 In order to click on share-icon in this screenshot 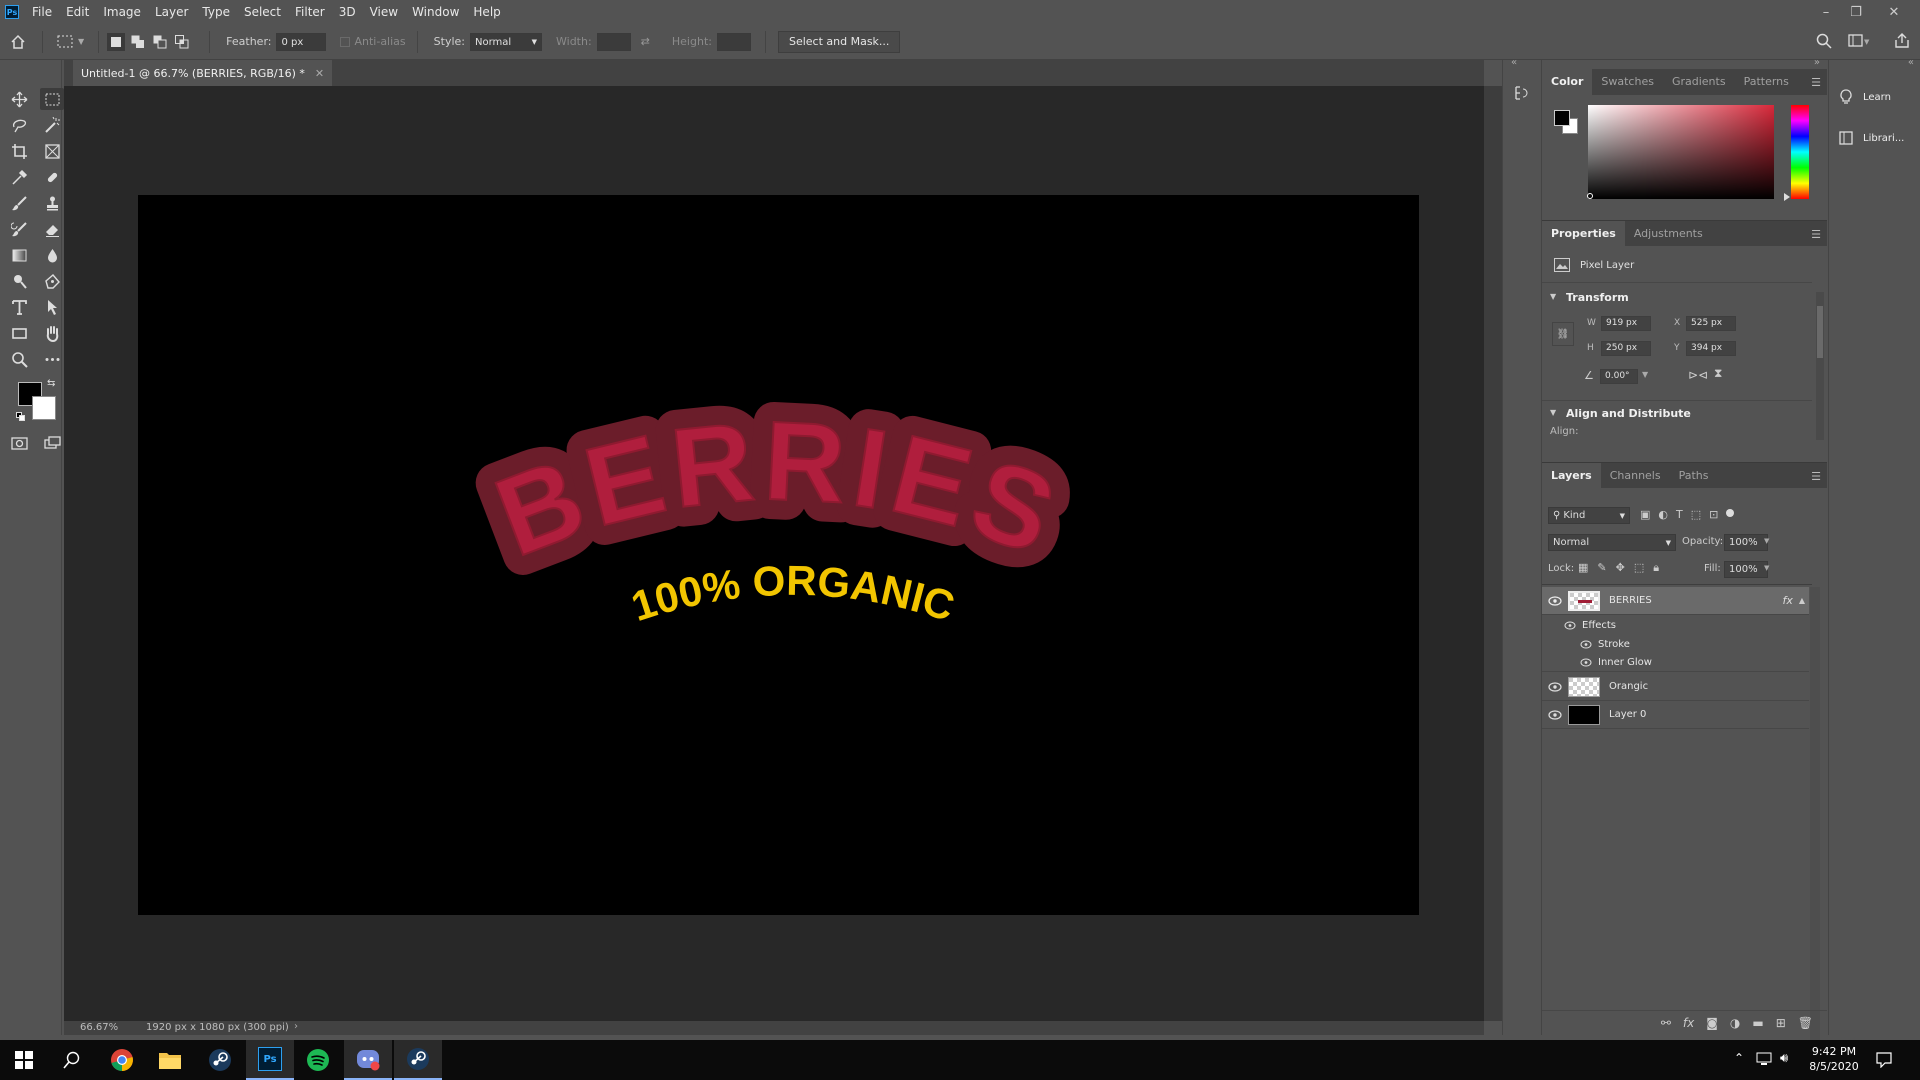, I will do `click(1902, 42)`.